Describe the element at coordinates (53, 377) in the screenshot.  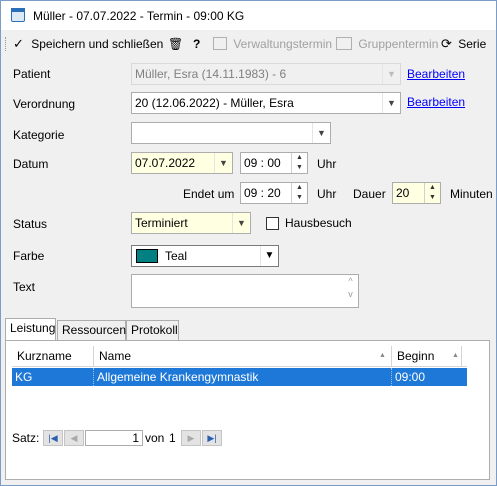
I see `cell-kurzname: KG` at that location.